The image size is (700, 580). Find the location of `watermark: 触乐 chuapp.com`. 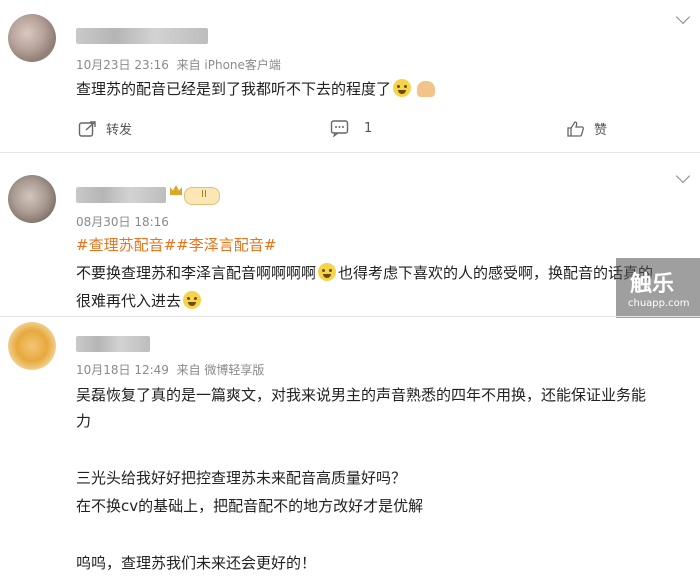

watermark: 触乐 chuapp.com is located at coordinates (658, 288).